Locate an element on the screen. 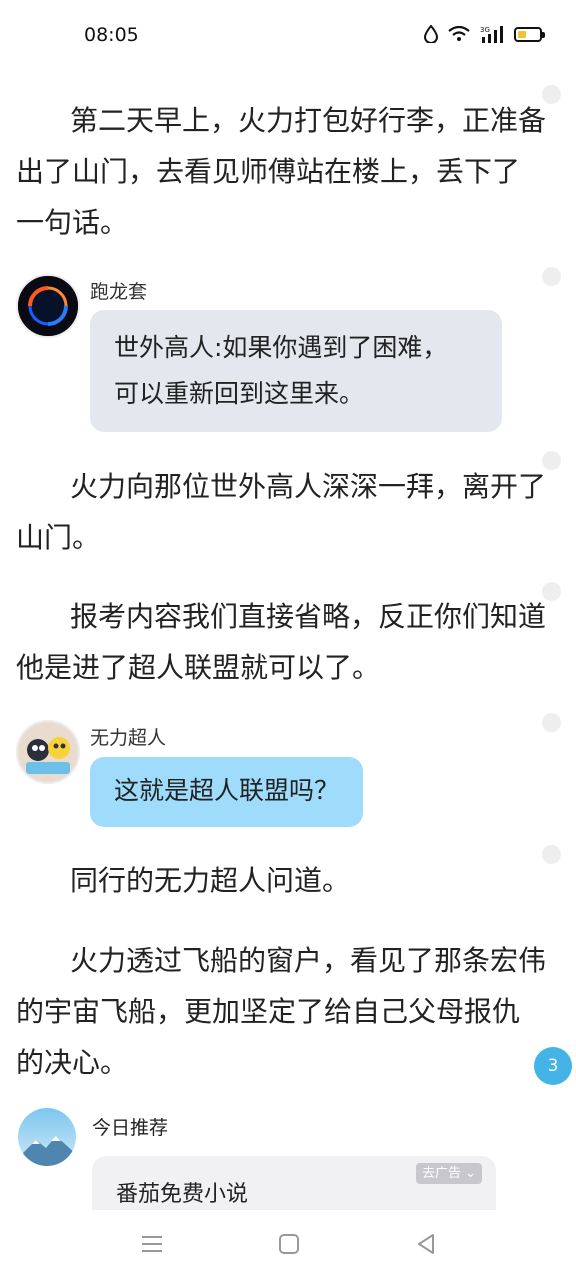 The image size is (576, 1280). system-nav-bar is located at coordinates (288, 1245).